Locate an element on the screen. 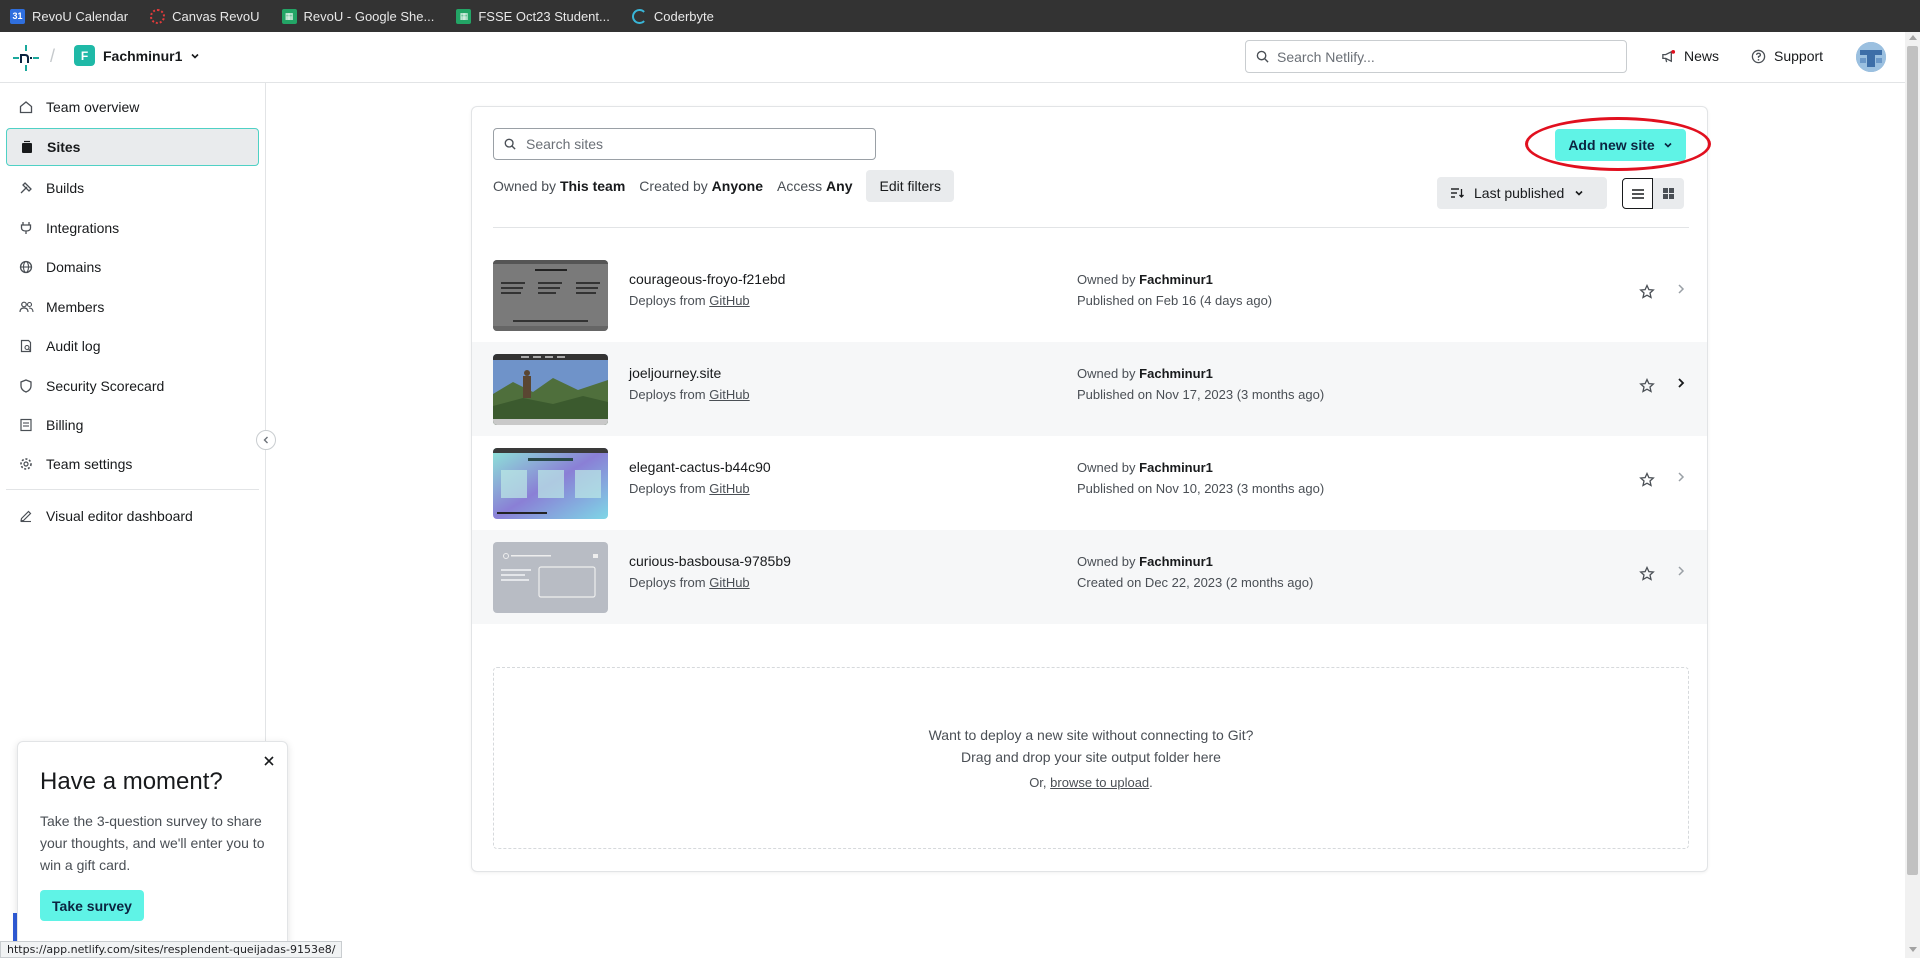  bookmark-coderbyte: Coderbyte is located at coordinates (672, 16).